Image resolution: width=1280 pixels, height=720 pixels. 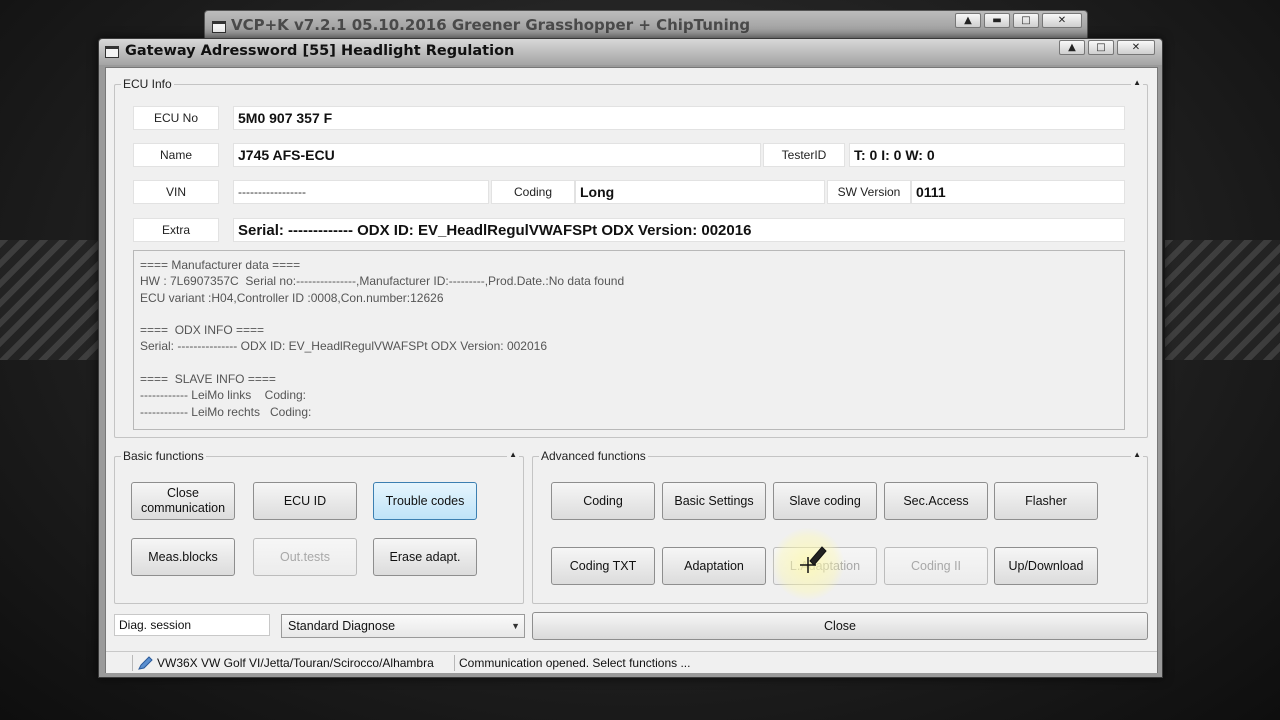 What do you see at coordinates (603, 501) in the screenshot?
I see `coding-button: Coding` at bounding box center [603, 501].